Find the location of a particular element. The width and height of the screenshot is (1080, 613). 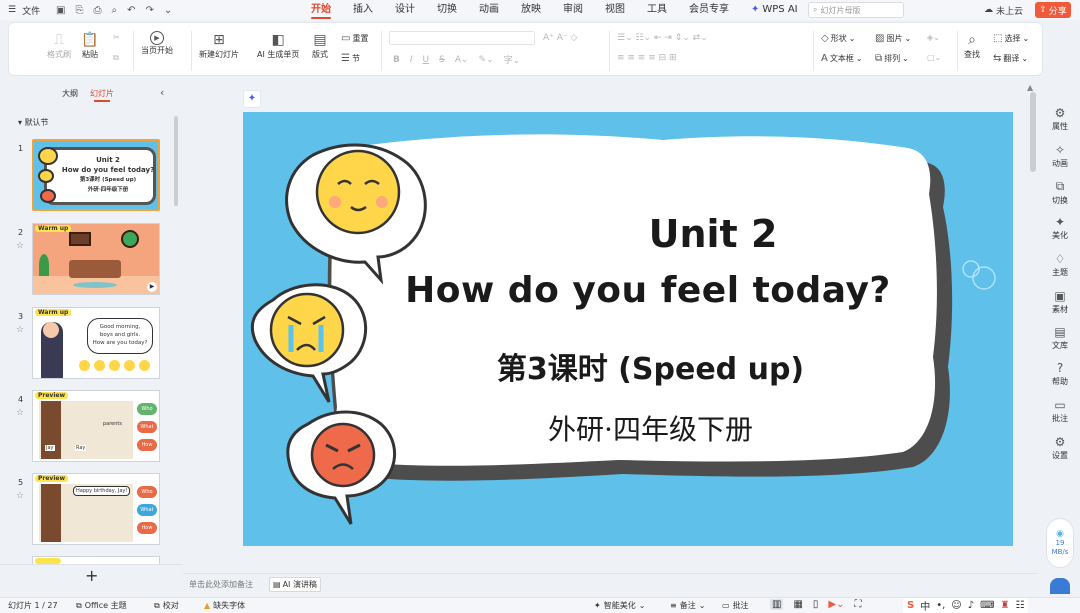

play-icon: ▶ is located at coordinates (152, 287).